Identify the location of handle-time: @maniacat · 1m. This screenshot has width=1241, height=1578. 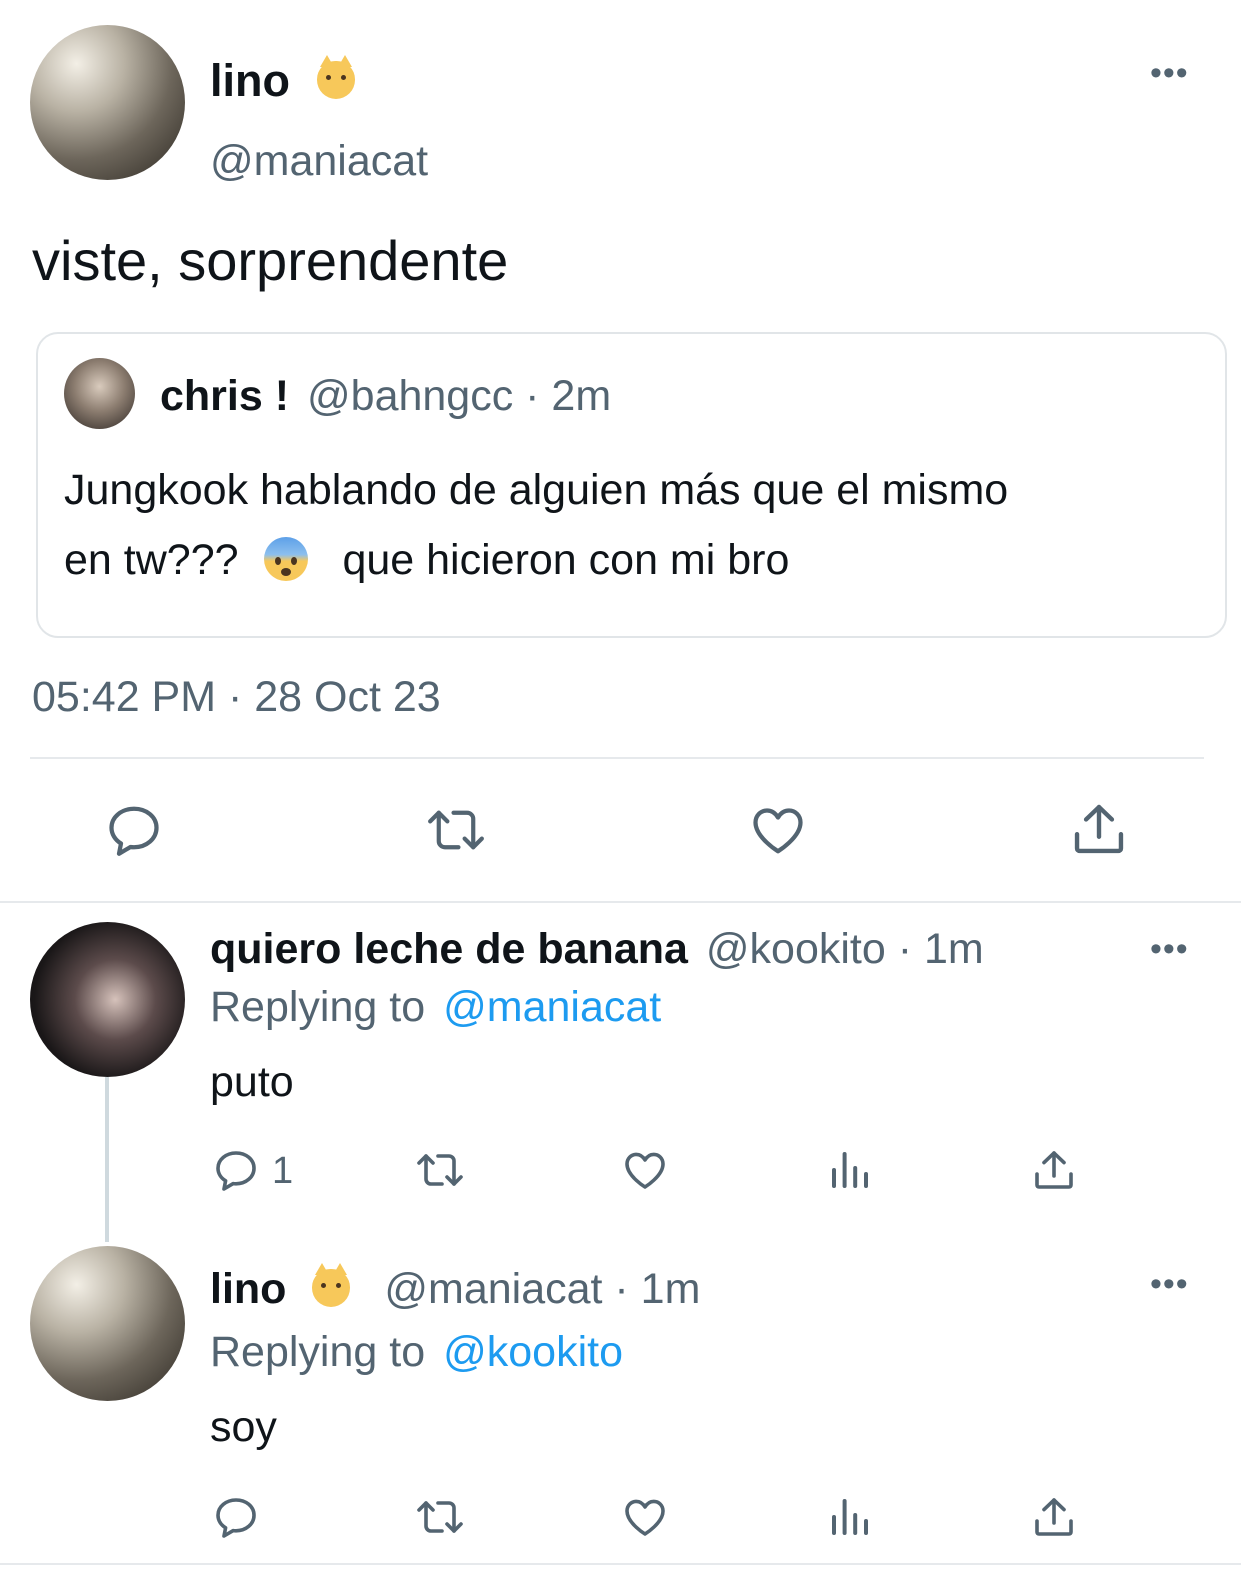
(542, 1289).